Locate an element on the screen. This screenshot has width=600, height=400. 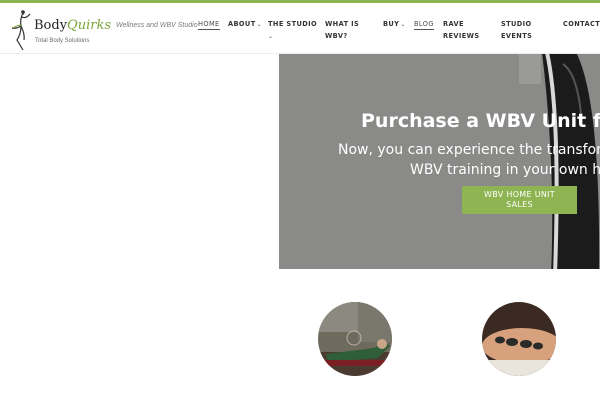
nav-contact: CONTACT is located at coordinates (581, 24).